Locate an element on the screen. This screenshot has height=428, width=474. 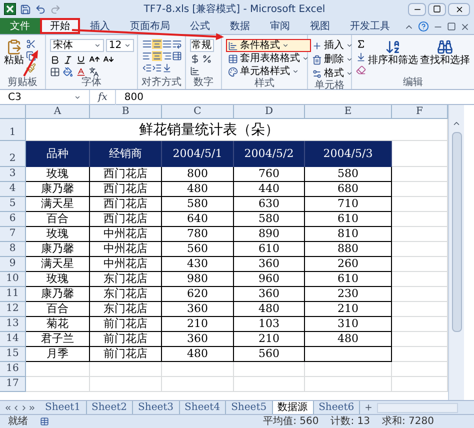
row-header: 5 is located at coordinates (13, 204).